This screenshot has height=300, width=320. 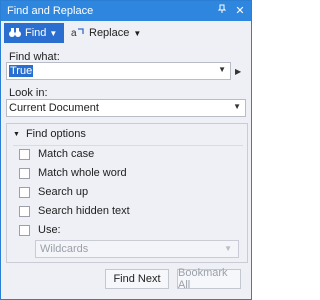 What do you see at coordinates (50, 11) in the screenshot?
I see `window-title: Find and Replace` at bounding box center [50, 11].